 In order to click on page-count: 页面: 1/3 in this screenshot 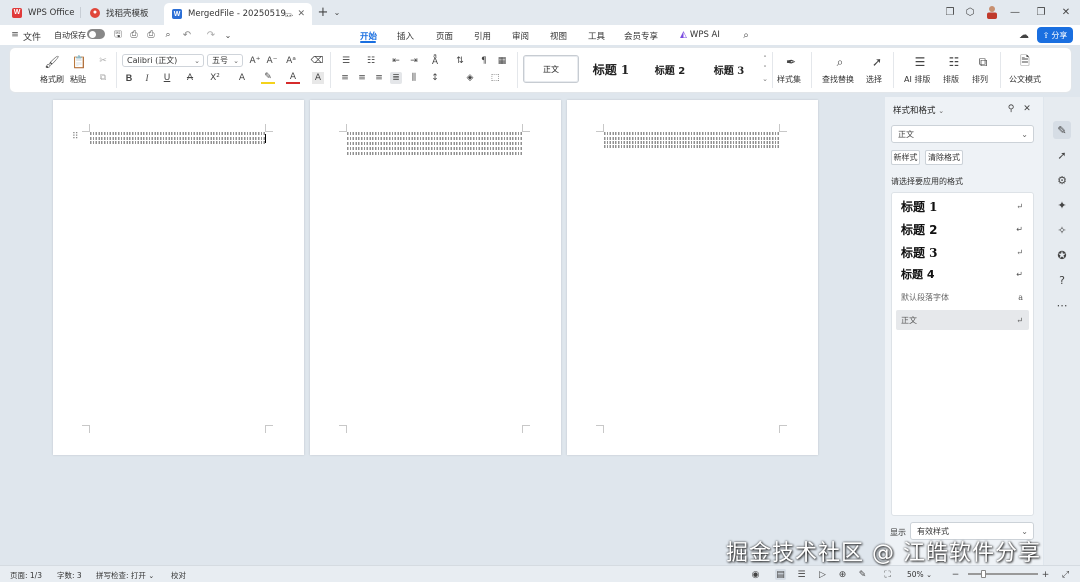, I will do `click(26, 575)`.